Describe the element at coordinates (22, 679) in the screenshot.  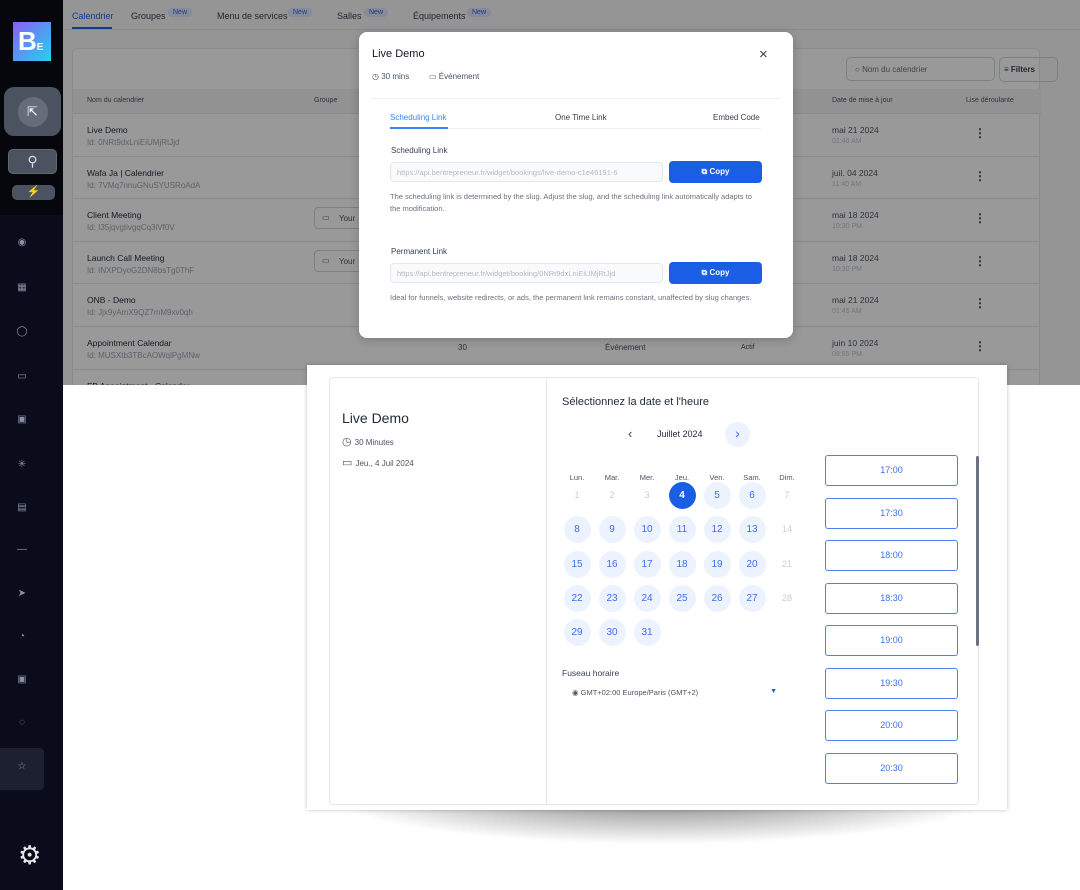
I see `media-icon: ▣` at that location.